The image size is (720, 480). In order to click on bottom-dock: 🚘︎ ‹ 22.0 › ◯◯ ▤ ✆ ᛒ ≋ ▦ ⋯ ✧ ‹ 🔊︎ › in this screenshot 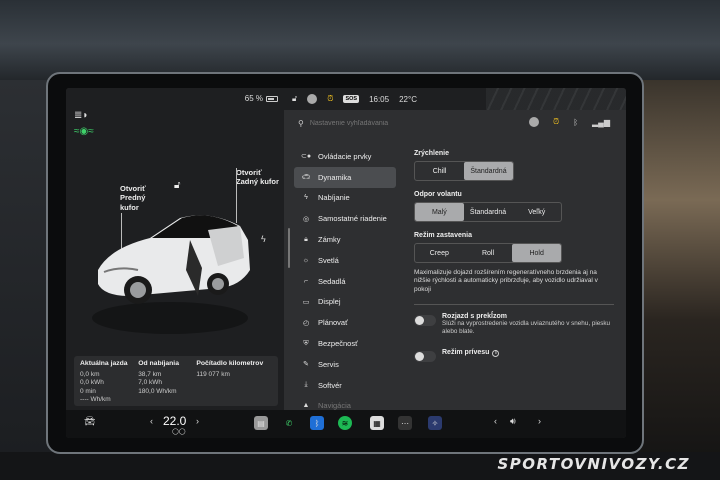, I will do `click(346, 424)`.